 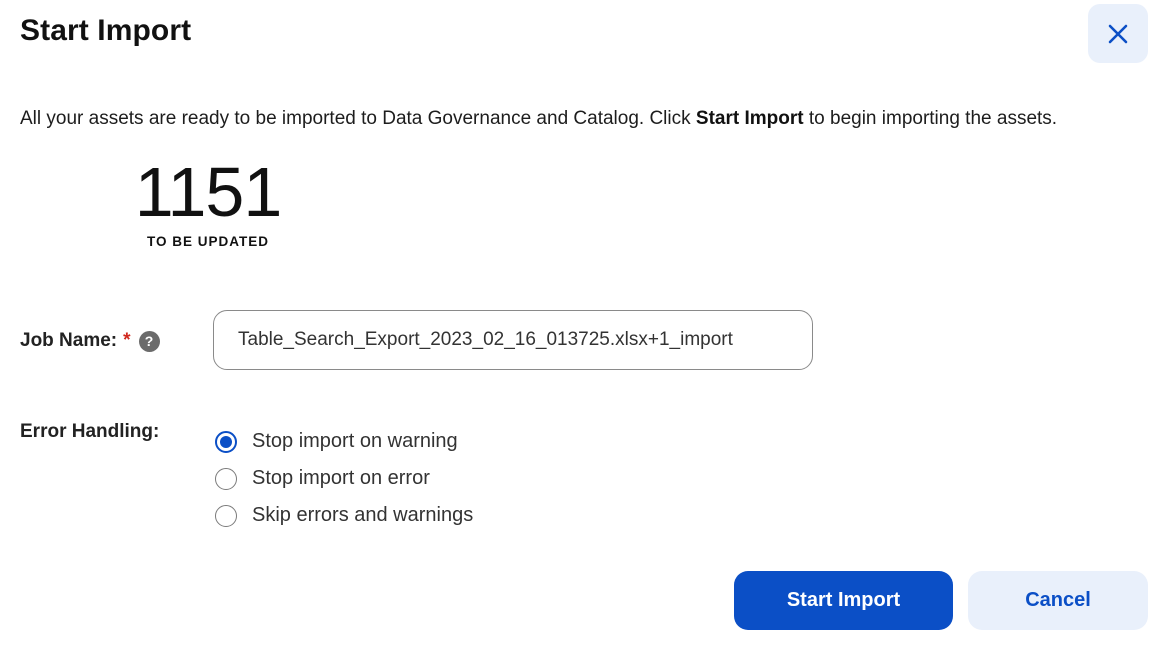 What do you see at coordinates (149, 341) in the screenshot?
I see `help-icon: ?` at bounding box center [149, 341].